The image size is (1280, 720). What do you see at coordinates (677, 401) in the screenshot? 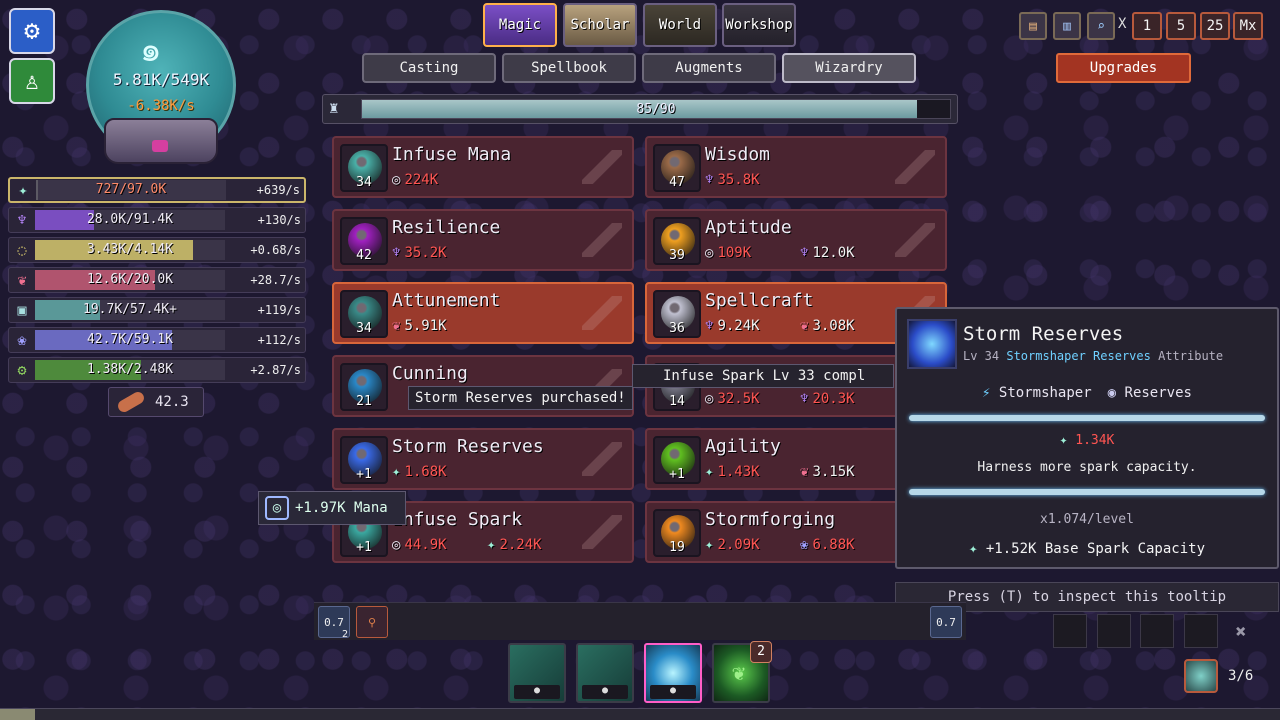
I see `attribute-level: 14` at bounding box center [677, 401].